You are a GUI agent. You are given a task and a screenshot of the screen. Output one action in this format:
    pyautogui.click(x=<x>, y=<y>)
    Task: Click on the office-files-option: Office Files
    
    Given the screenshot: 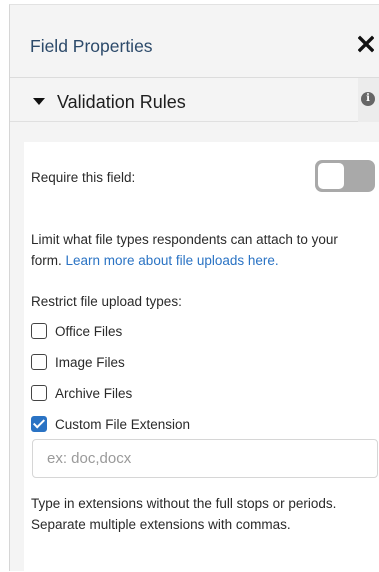 What is the action you would take?
    pyautogui.click(x=76, y=331)
    